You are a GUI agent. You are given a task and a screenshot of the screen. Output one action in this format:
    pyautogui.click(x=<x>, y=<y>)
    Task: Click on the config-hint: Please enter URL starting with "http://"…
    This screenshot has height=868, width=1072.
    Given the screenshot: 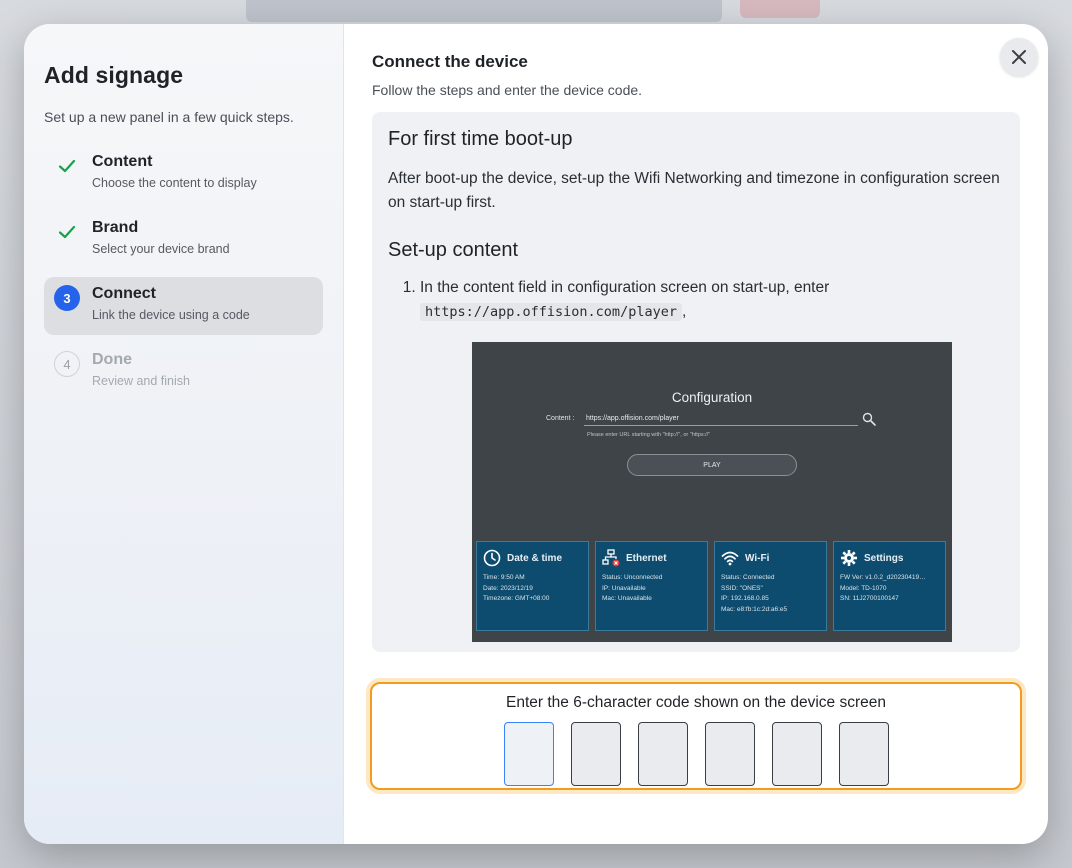 What is the action you would take?
    pyautogui.click(x=649, y=435)
    